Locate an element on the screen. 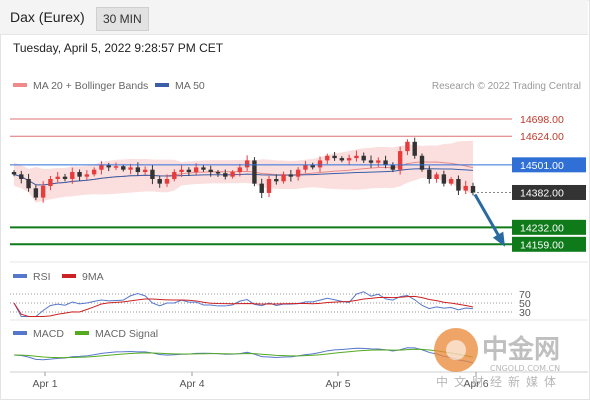  x-tick-label: Apr 5 is located at coordinates (337, 384).